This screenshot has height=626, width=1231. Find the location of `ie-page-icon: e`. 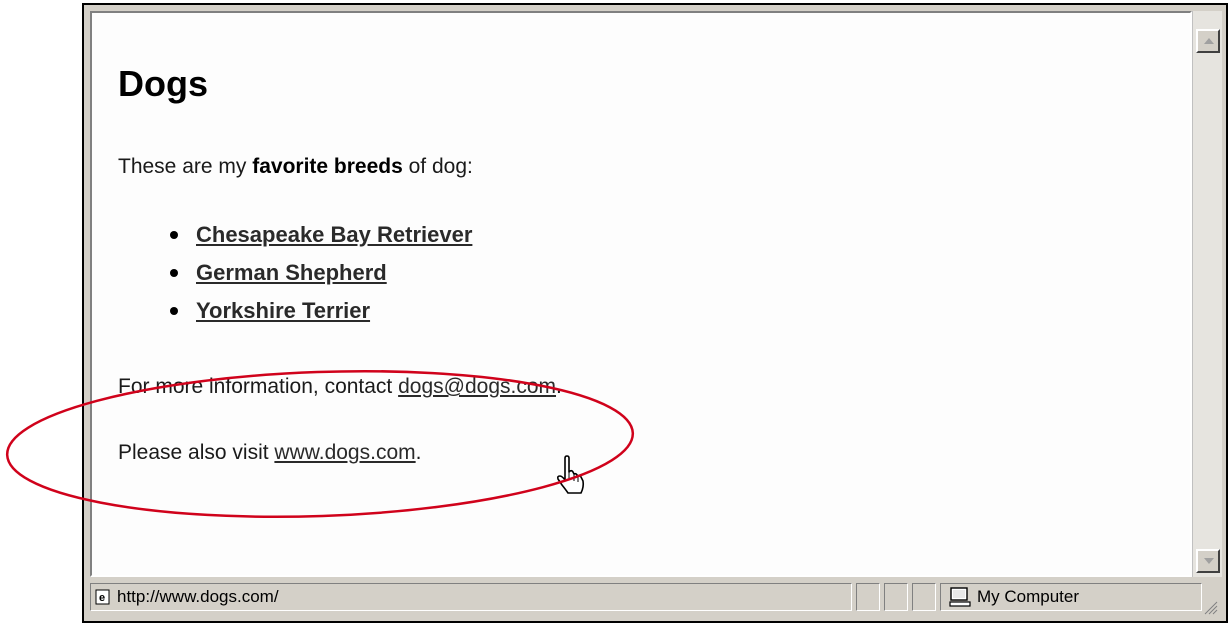

ie-page-icon: e is located at coordinates (102, 597).